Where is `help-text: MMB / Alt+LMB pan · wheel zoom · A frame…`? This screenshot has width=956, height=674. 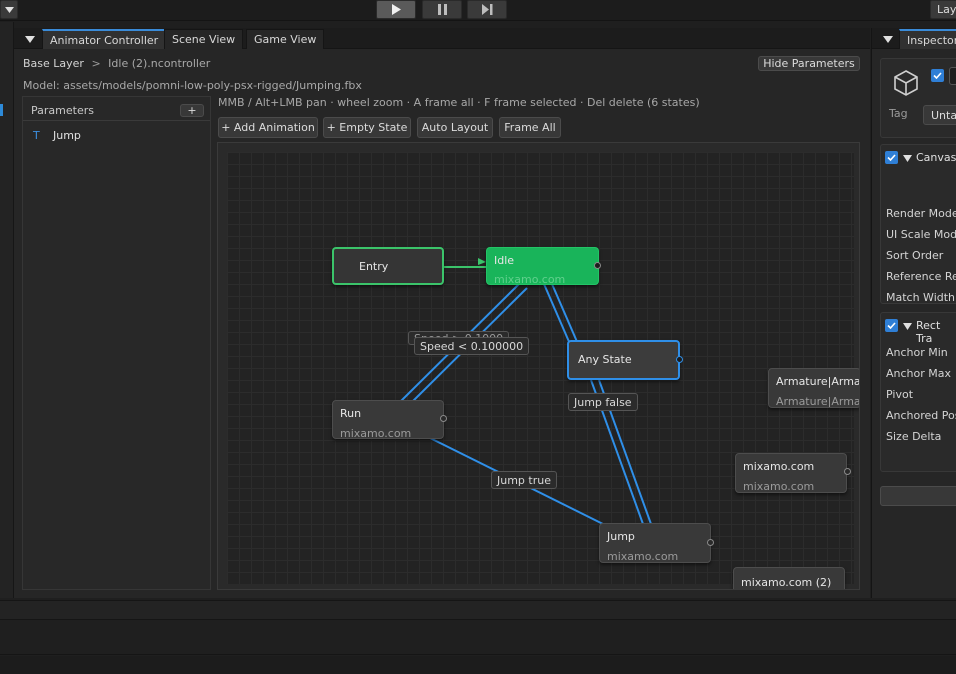
help-text: MMB / Alt+LMB pan · wheel zoom · A frame… is located at coordinates (459, 102).